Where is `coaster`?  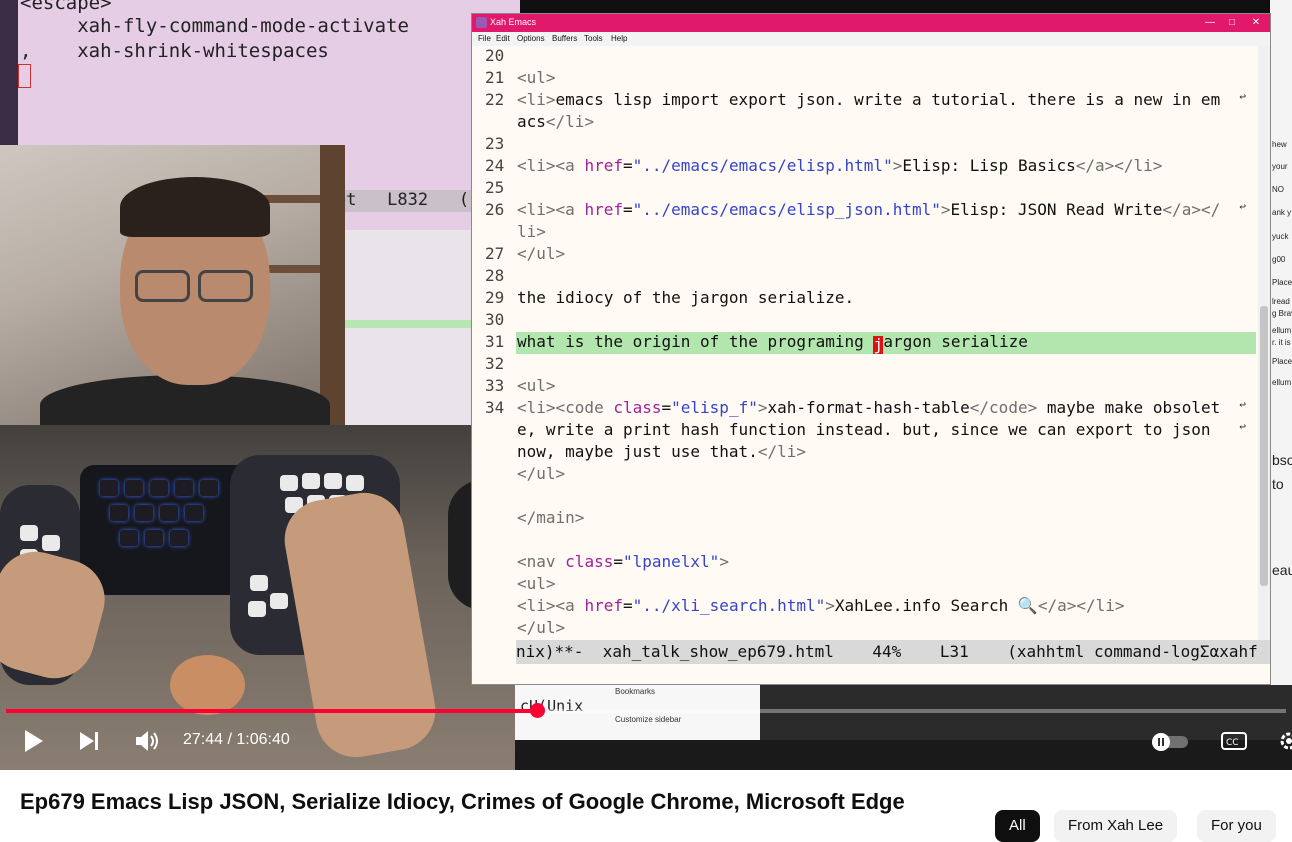
coaster is located at coordinates (207, 685).